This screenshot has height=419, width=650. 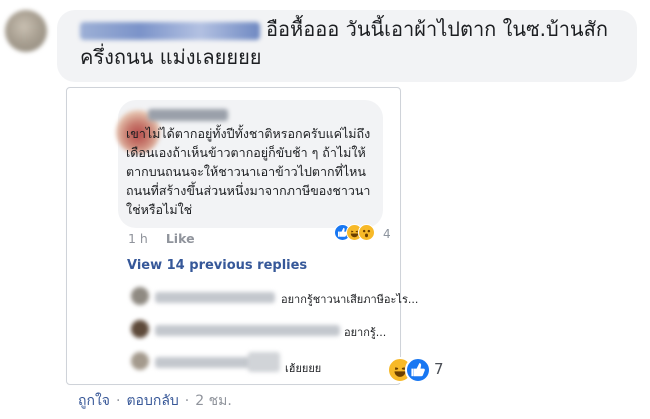 I want to click on comment-actions: ถูกใจ · ตอบกลับ · 2 ชม., so click(x=155, y=401).